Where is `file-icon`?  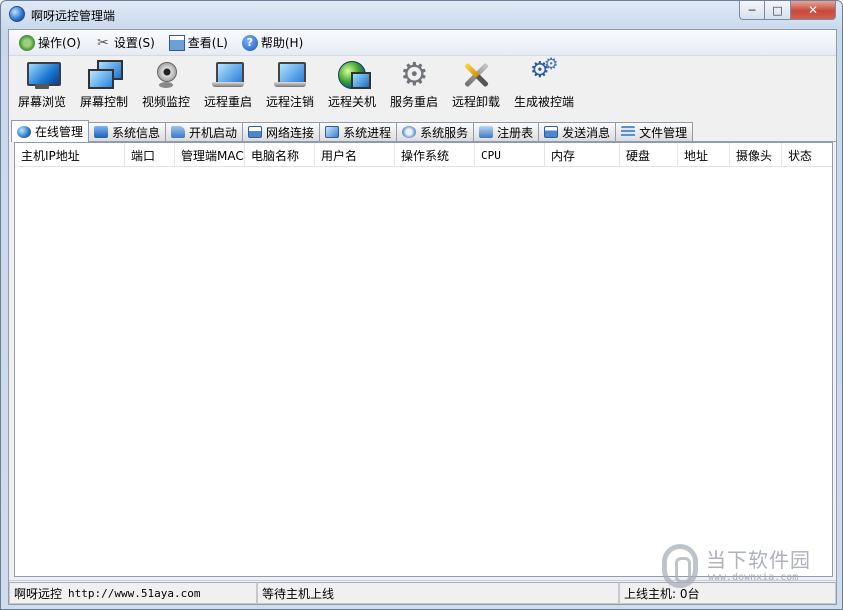 file-icon is located at coordinates (628, 132).